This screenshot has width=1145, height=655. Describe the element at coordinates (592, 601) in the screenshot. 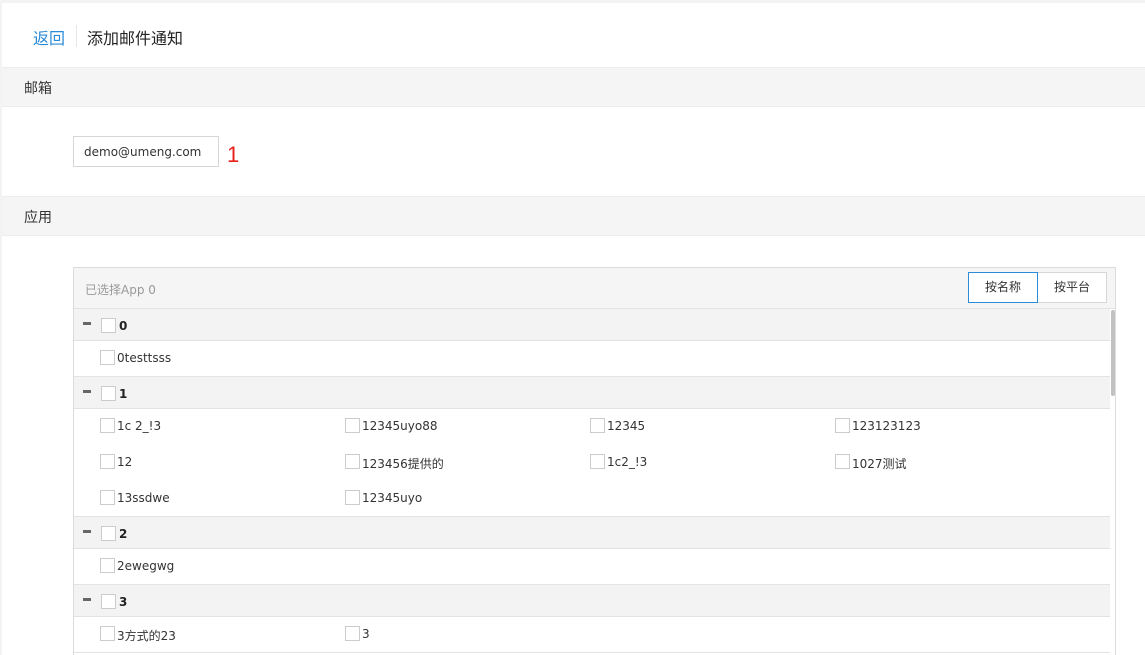

I see `group-header: 3` at that location.